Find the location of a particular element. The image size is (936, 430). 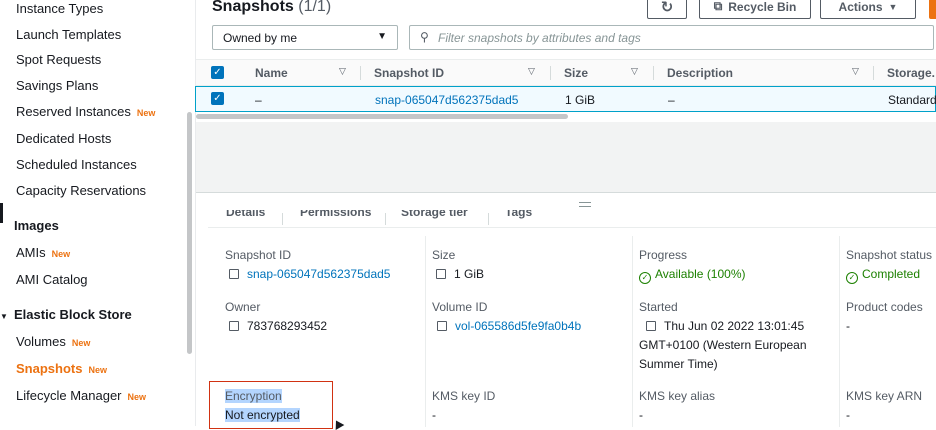

sidebar-item-snapshots: Snapshots New is located at coordinates (61, 368).